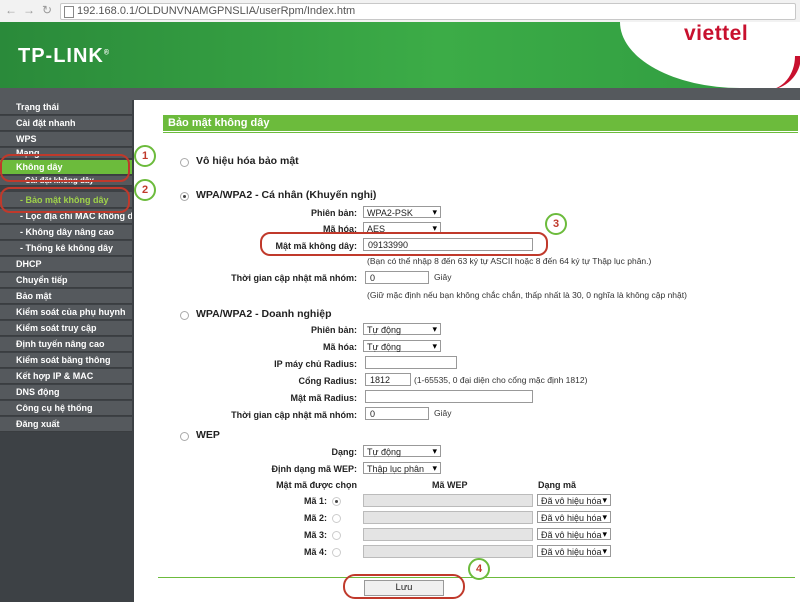 This screenshot has height=602, width=800. I want to click on ent-group-key-input: 0, so click(397, 413).